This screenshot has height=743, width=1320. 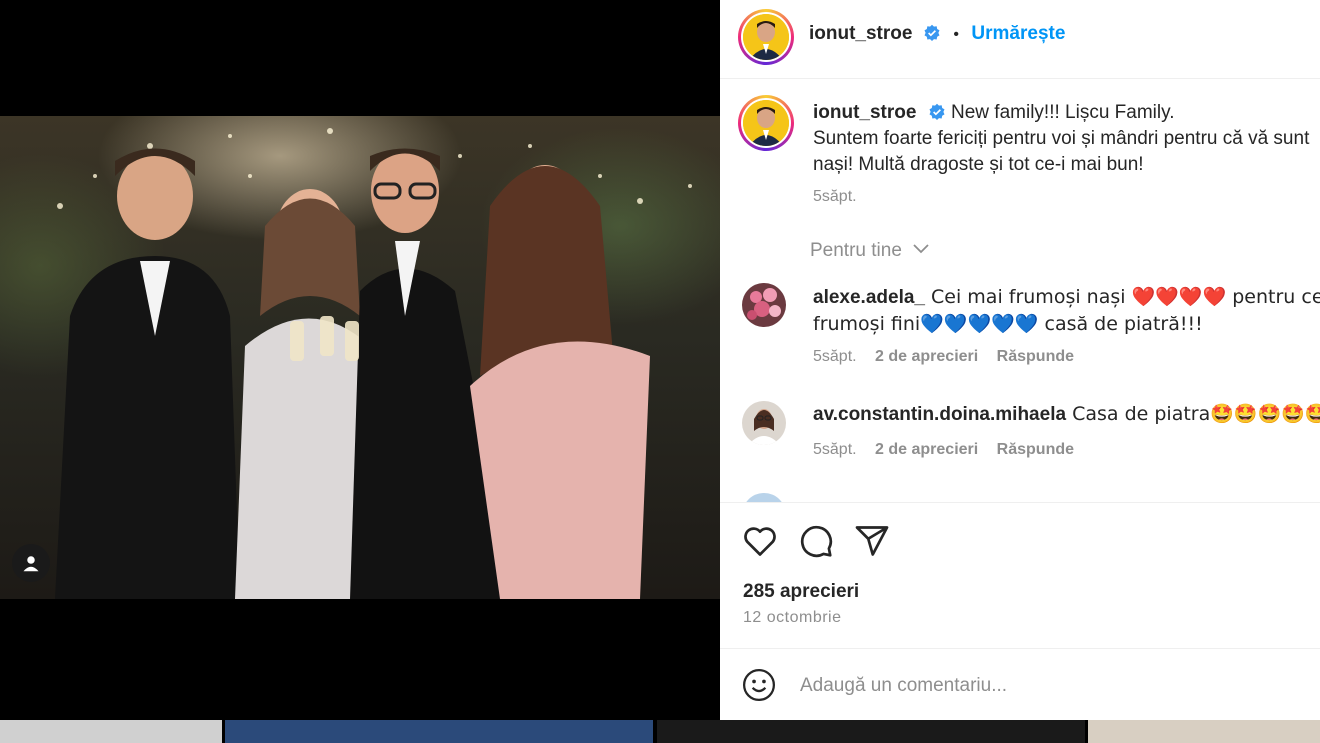 I want to click on caption-author-avatar, so click(x=766, y=123).